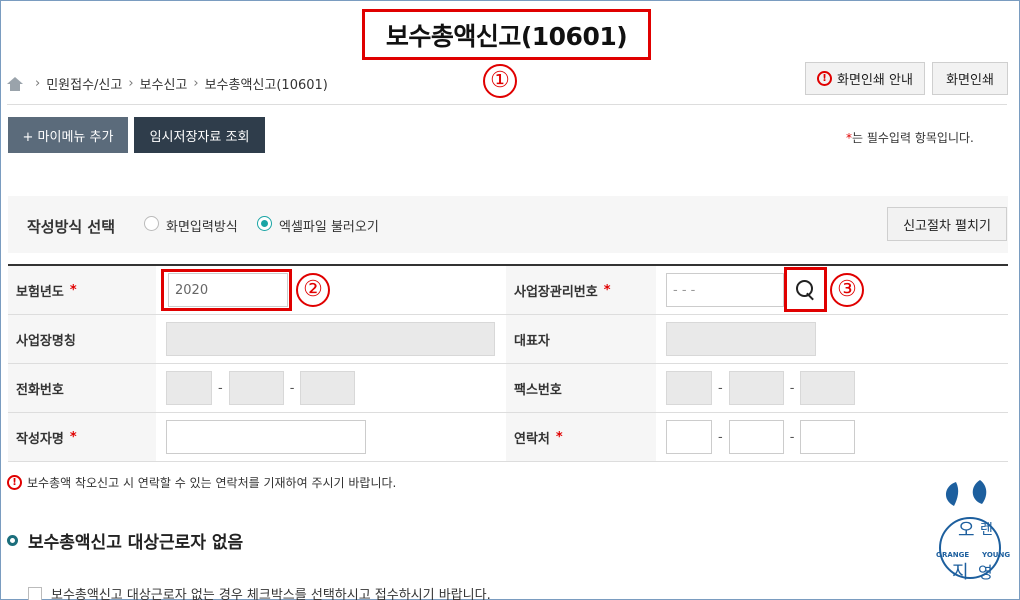 The image size is (1020, 600). Describe the element at coordinates (500, 81) in the screenshot. I see `marker-1: ①` at that location.